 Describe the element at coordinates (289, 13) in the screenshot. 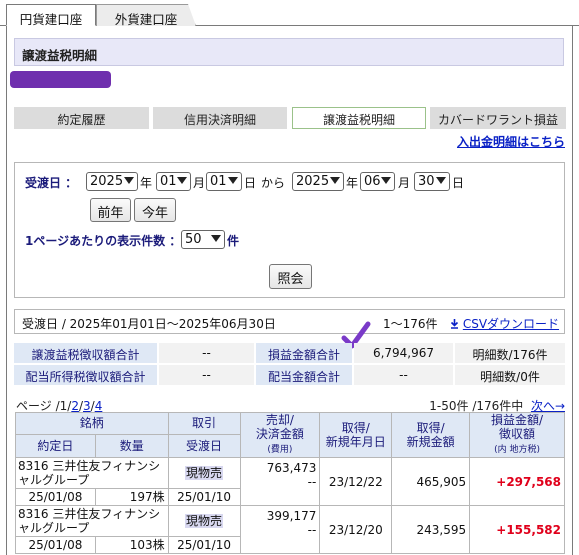

I see `account-tabs: 円貨建口座 外貨建口座` at that location.